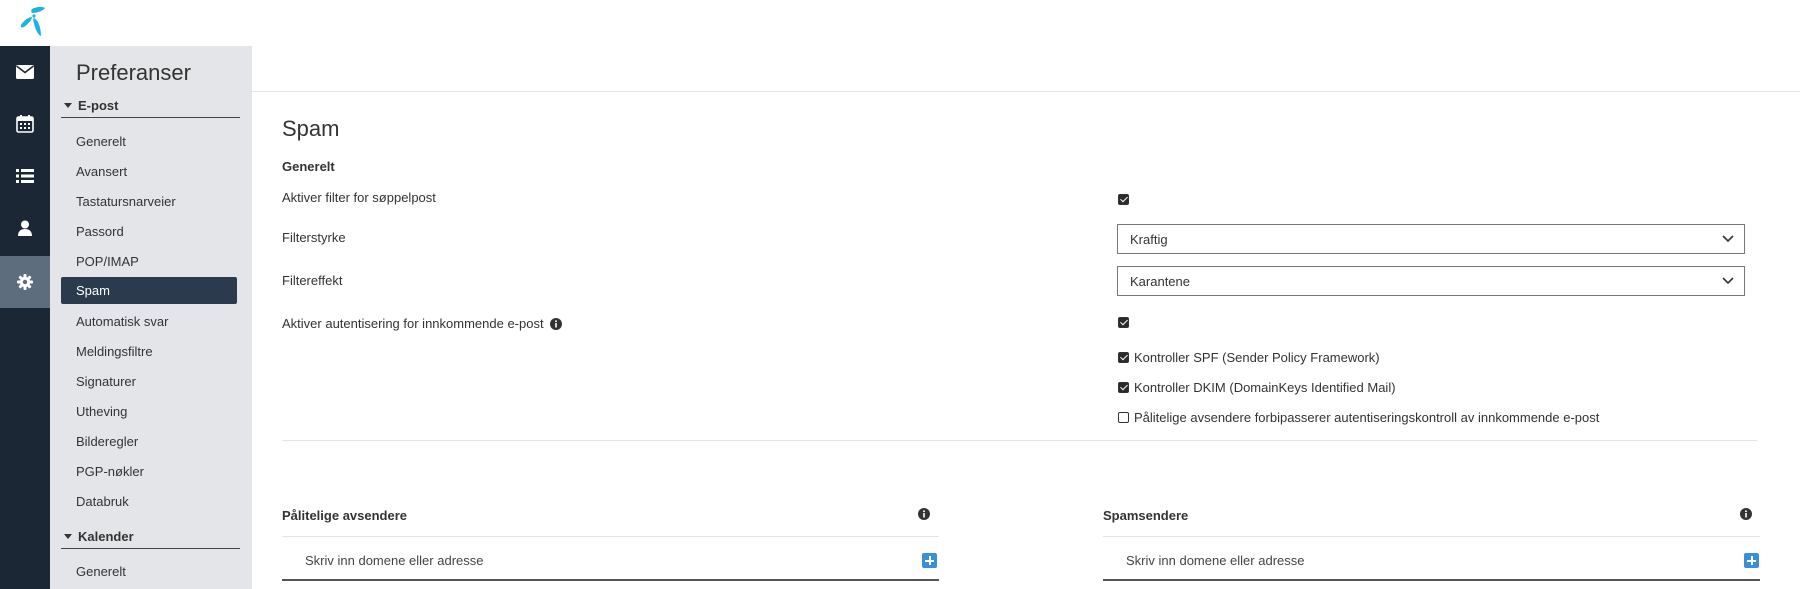 This screenshot has height=589, width=1800. What do you see at coordinates (314, 237) in the screenshot?
I see `filter-strength-label: Filterstyrke` at bounding box center [314, 237].